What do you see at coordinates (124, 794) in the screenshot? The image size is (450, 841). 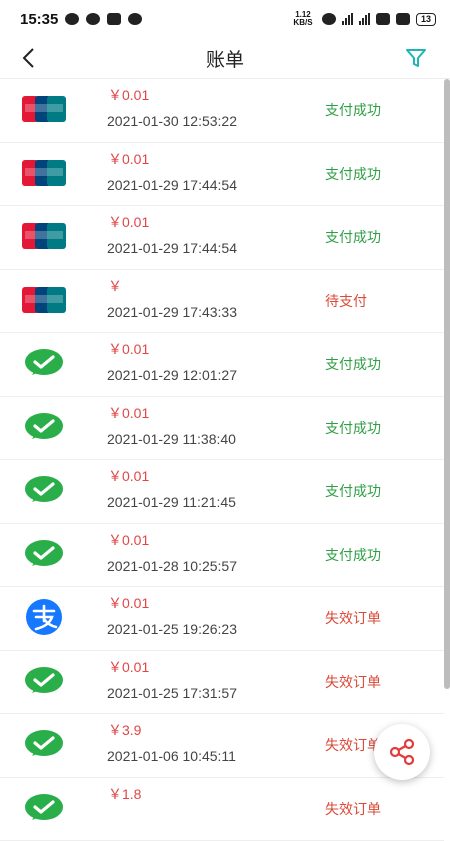 I see `bill-amount: ￥1.8` at bounding box center [124, 794].